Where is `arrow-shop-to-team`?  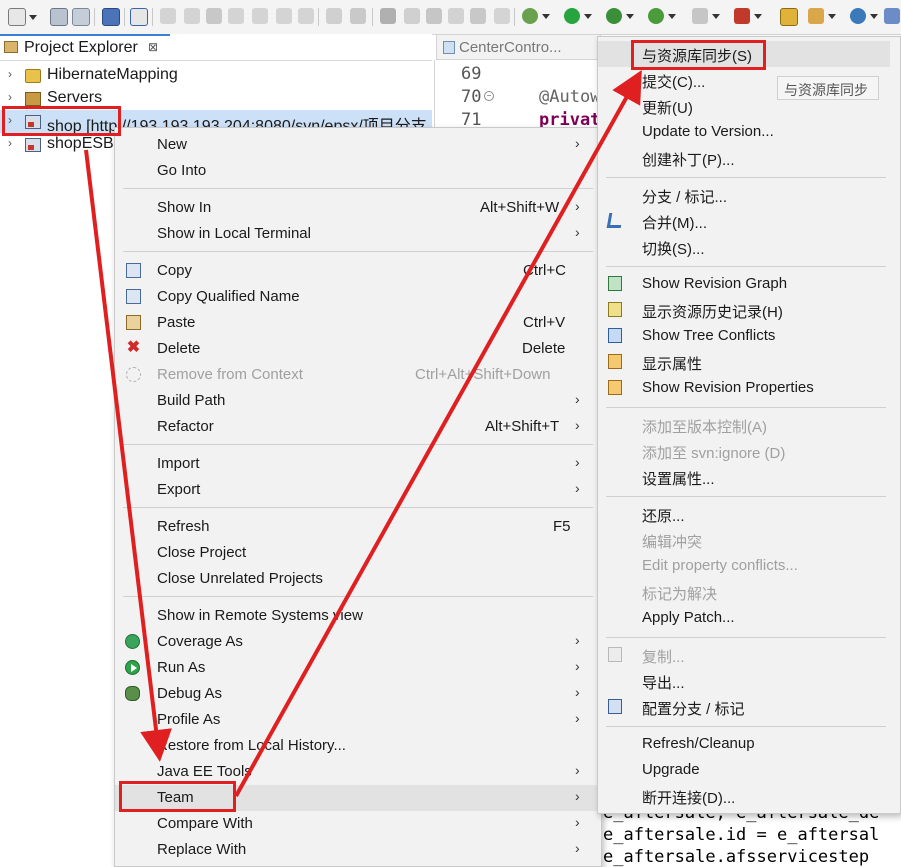 arrow-shop-to-team is located at coordinates (128, 455).